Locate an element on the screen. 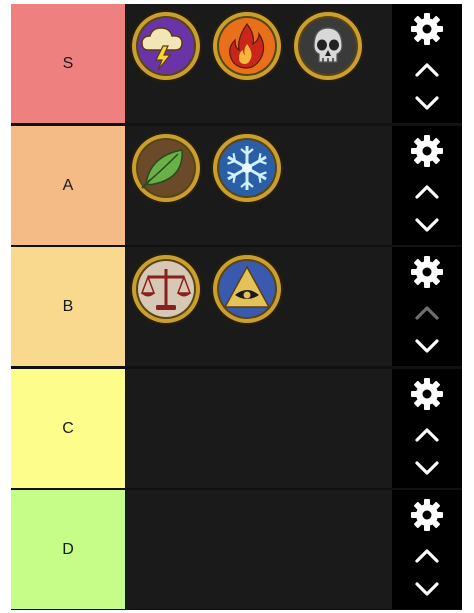 The height and width of the screenshot is (613, 474). skull-icon is located at coordinates (328, 46).